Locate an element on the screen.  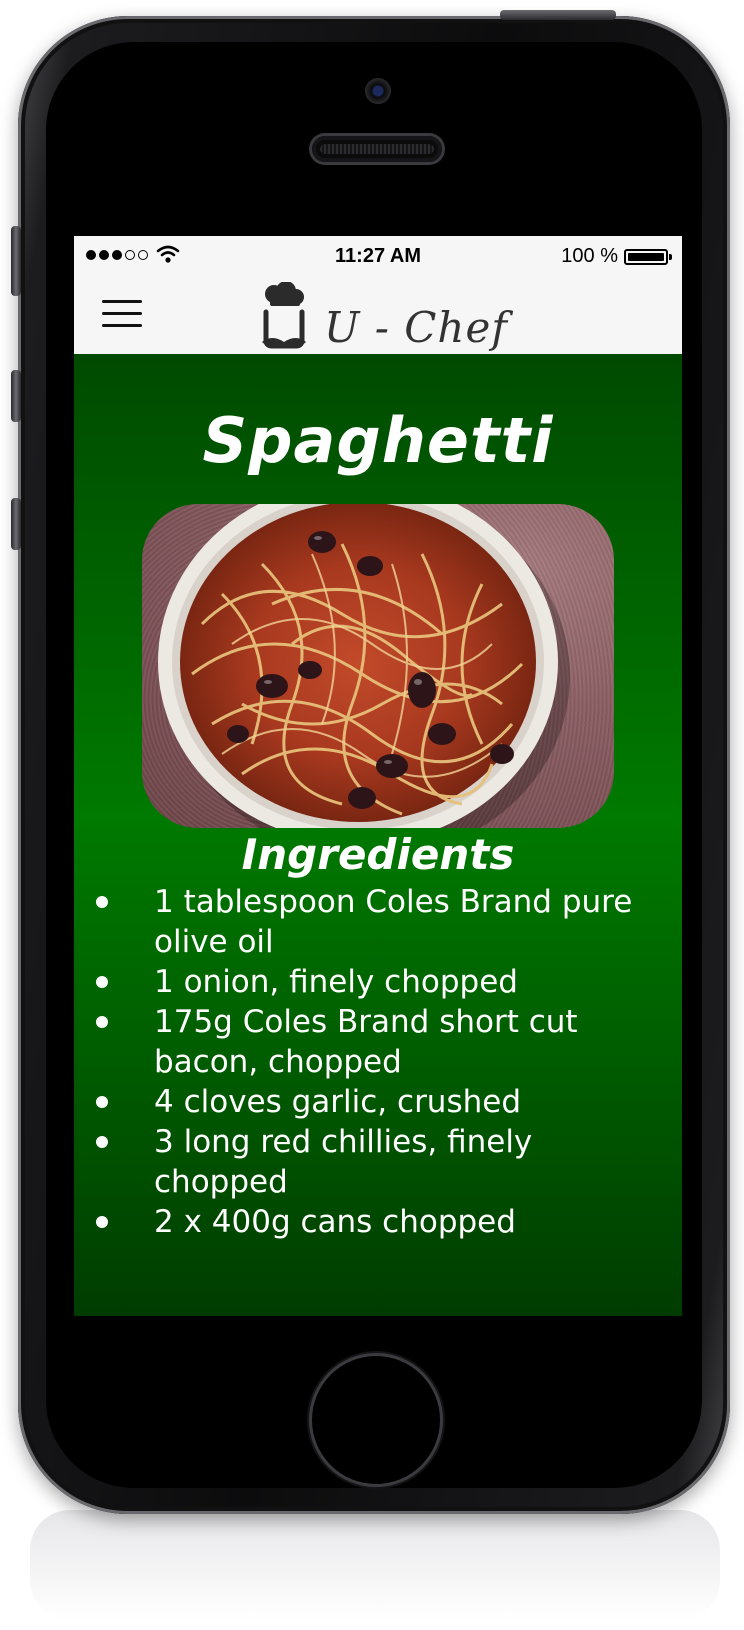
app-header: U - Chef is located at coordinates (378, 315).